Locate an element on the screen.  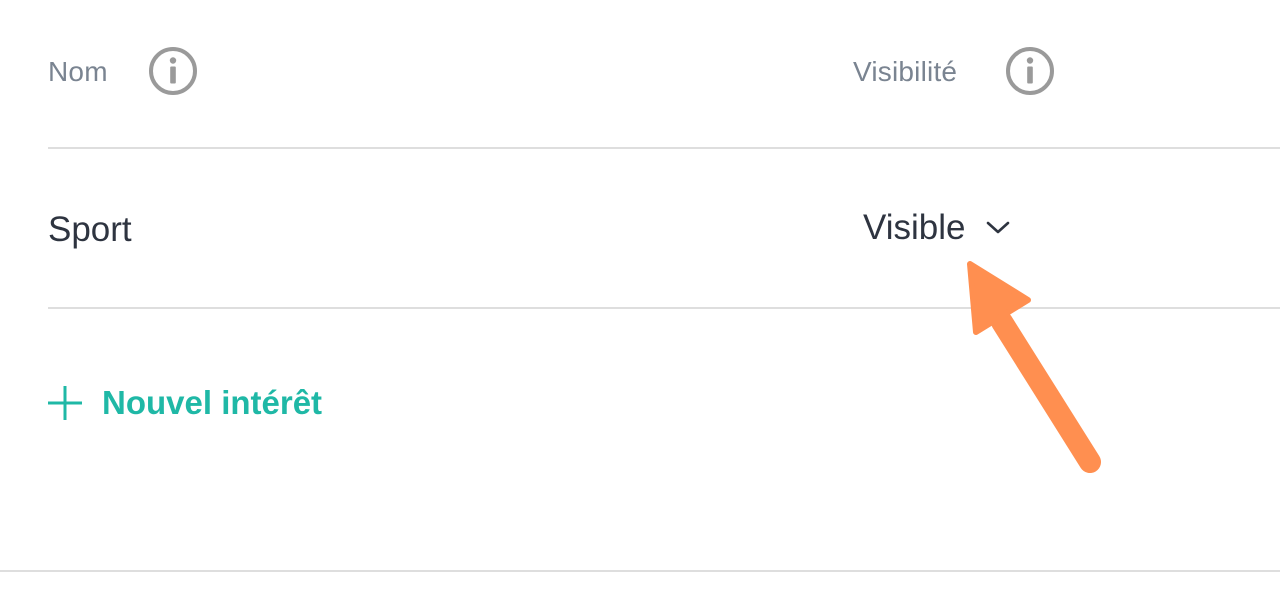
annotation-arrow-icon is located at coordinates (1034, 367).